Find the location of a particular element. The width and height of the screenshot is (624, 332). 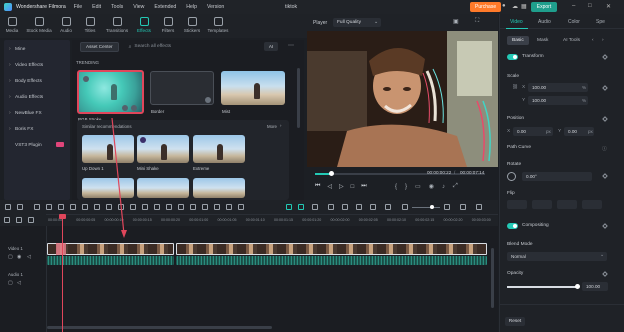

annotation-arrow-overlay is located at coordinates (119, 177).